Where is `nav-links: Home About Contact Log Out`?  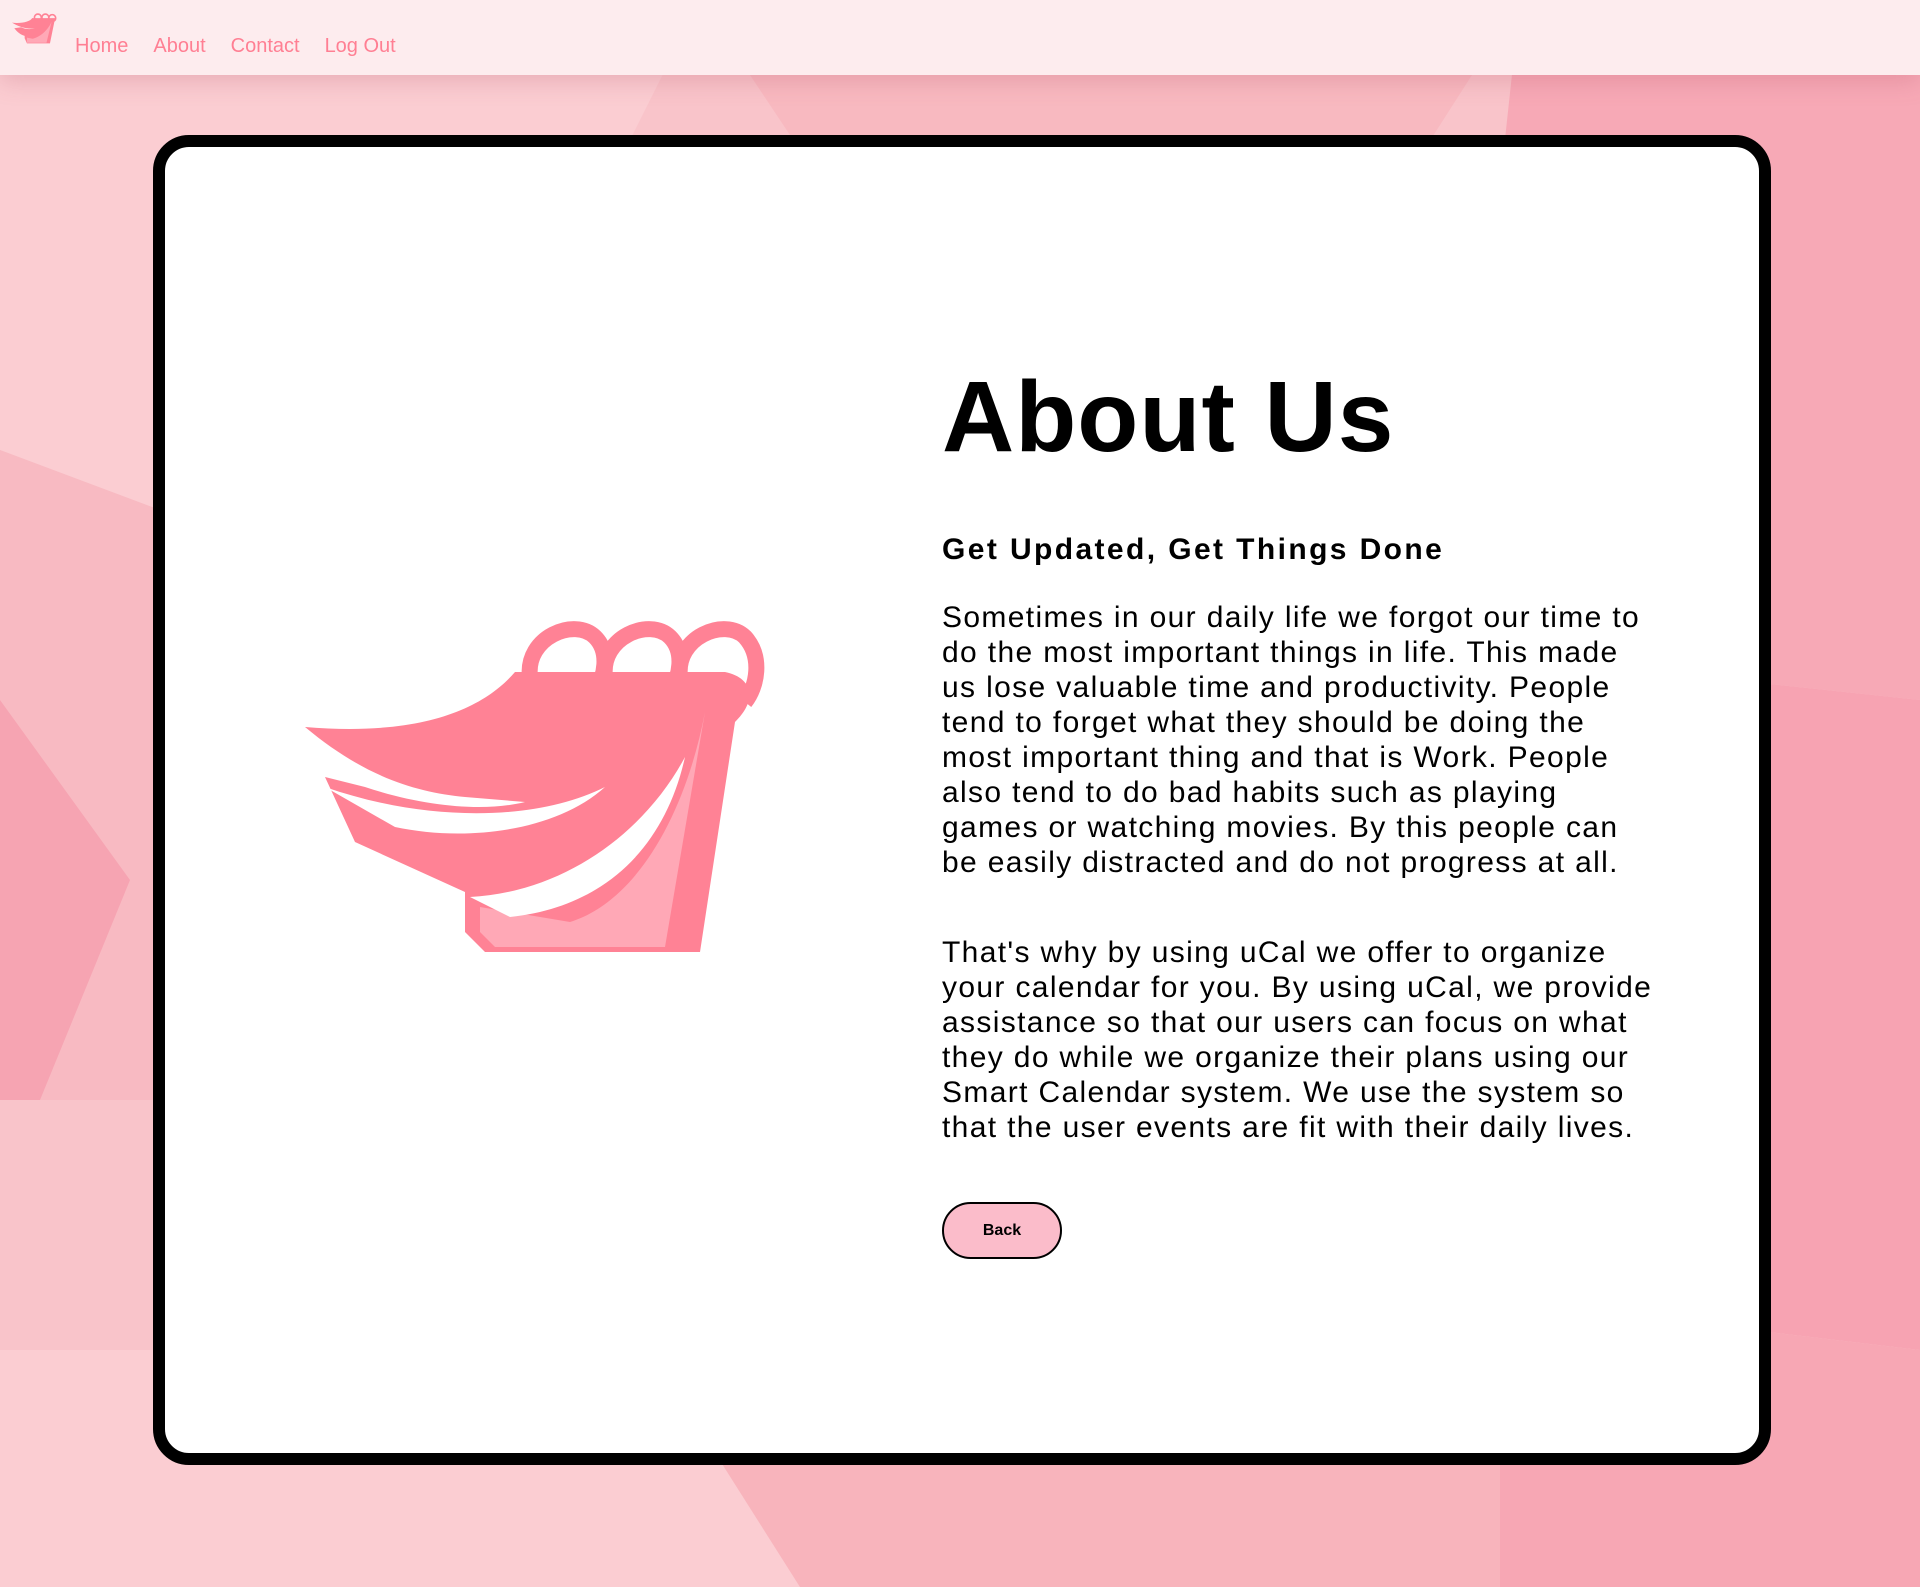
nav-links: Home About Contact Log Out is located at coordinates (248, 46).